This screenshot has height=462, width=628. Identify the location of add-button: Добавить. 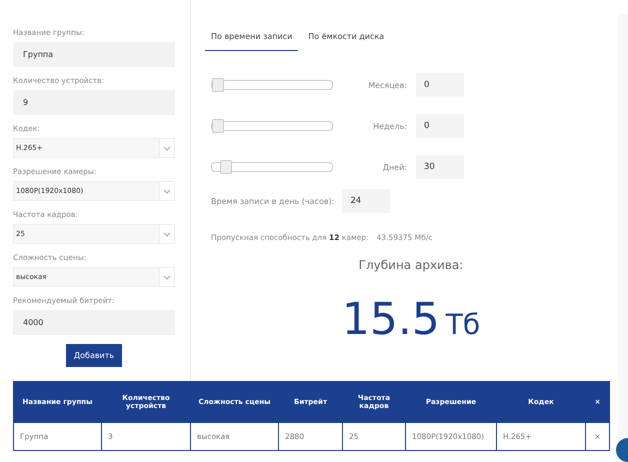
(94, 355).